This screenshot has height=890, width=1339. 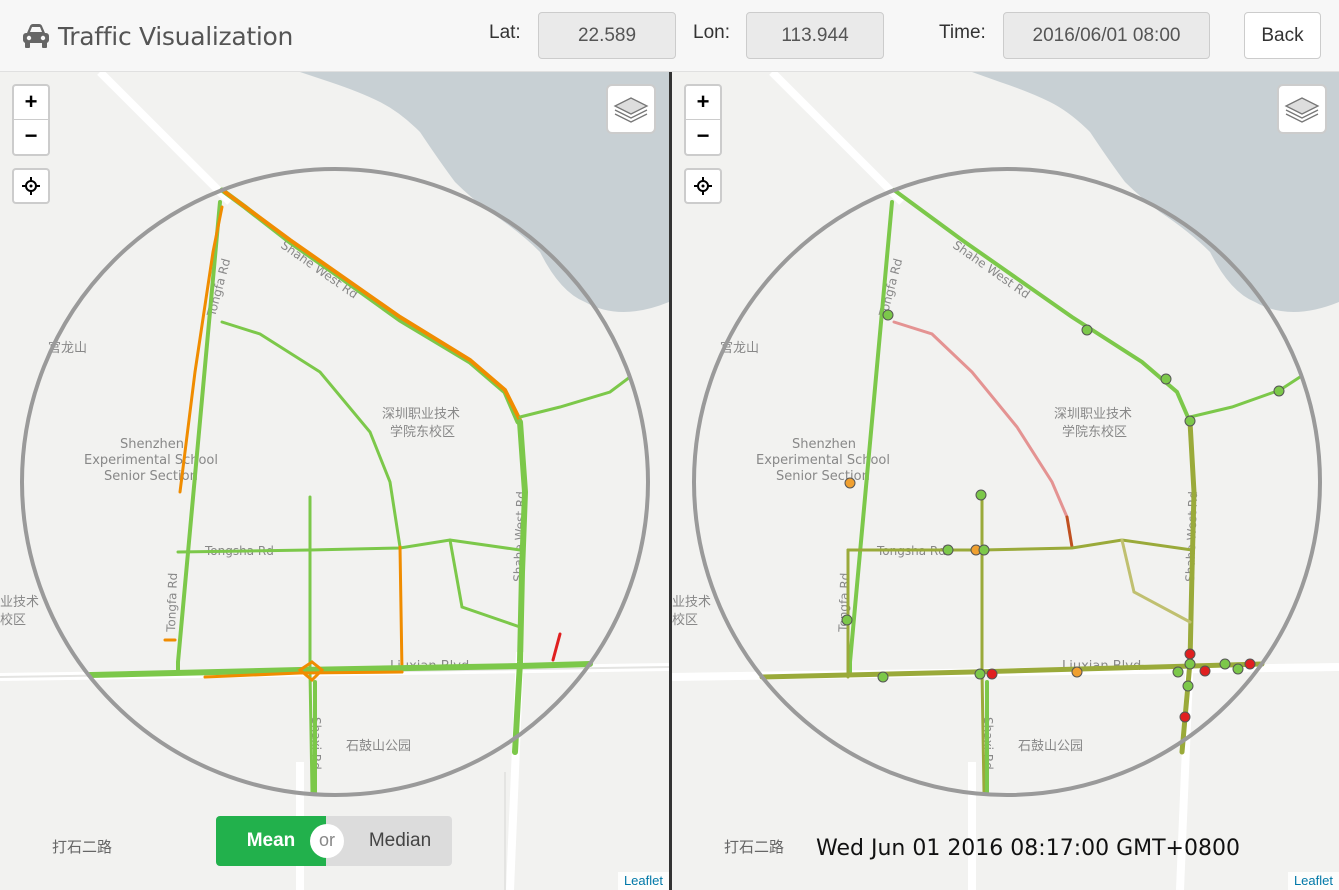 What do you see at coordinates (711, 32) in the screenshot?
I see `lon-label: Lon:` at bounding box center [711, 32].